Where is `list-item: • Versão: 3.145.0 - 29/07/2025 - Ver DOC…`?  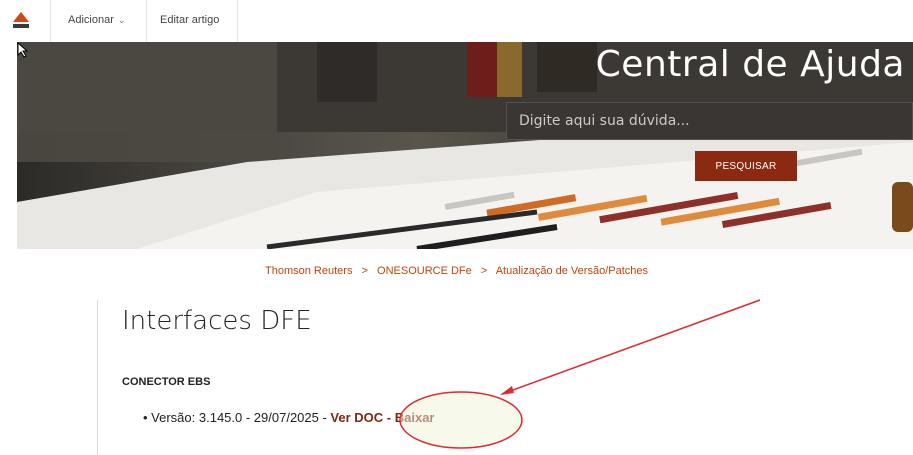
list-item: • Versão: 3.145.0 - 29/07/2025 - Ver DOC… is located at coordinates (288, 417).